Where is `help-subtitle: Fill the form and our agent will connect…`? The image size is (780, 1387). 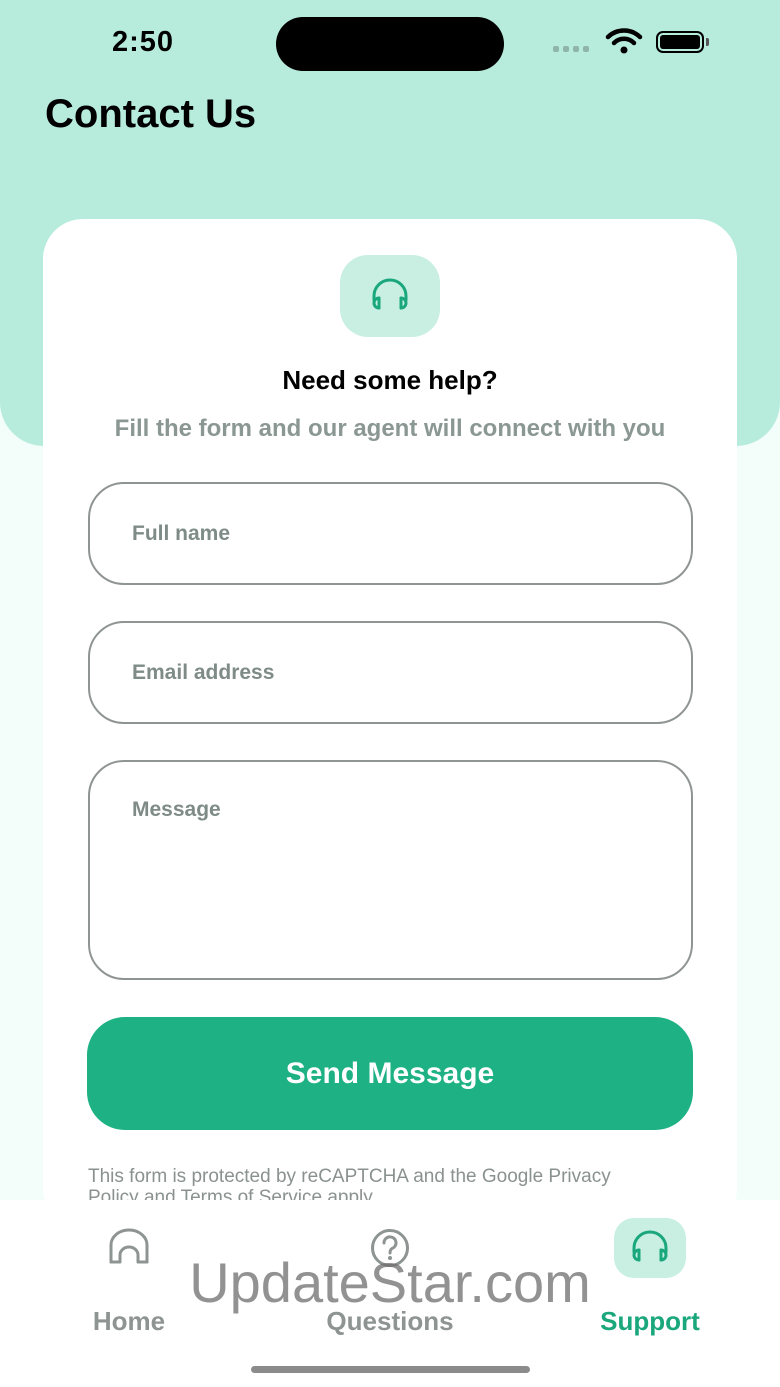
help-subtitle: Fill the form and our agent will connect… is located at coordinates (390, 428).